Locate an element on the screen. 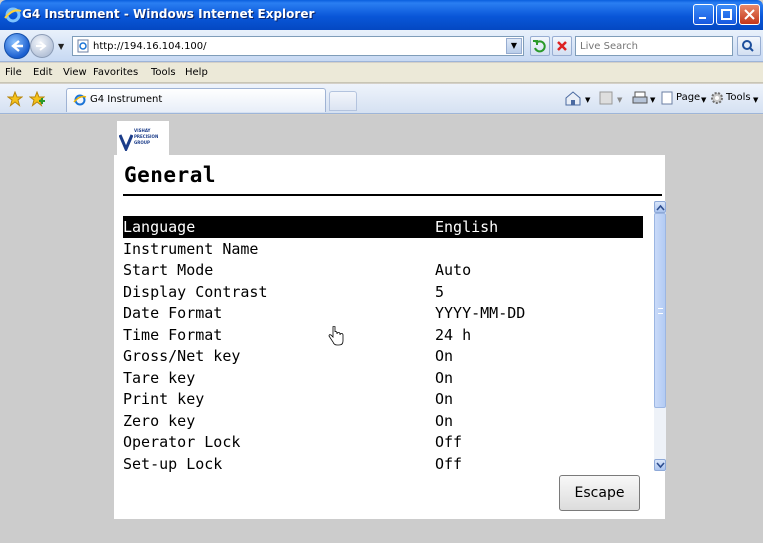 Image resolution: width=763 pixels, height=543 pixels. scrollbar-grip is located at coordinates (660, 311).